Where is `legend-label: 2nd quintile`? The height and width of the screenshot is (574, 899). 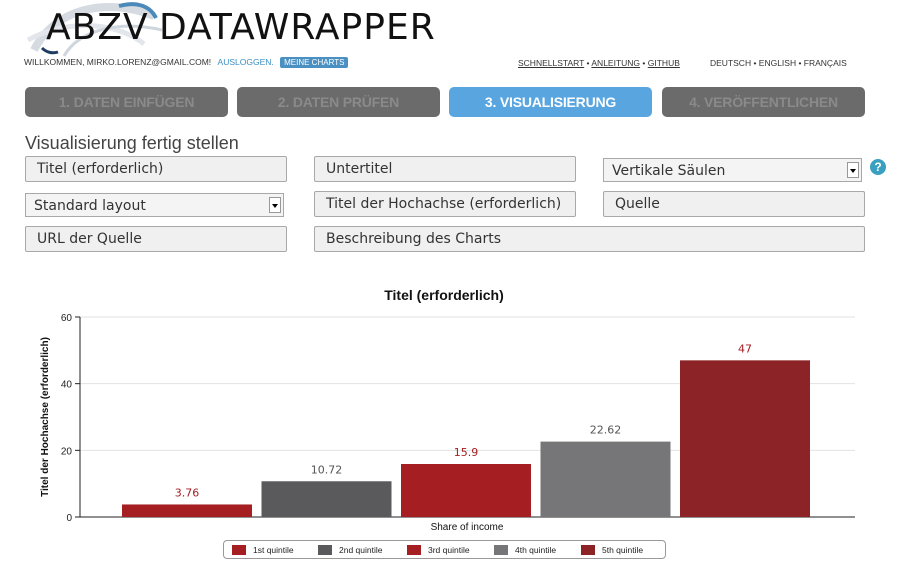
legend-label: 2nd quintile is located at coordinates (361, 550).